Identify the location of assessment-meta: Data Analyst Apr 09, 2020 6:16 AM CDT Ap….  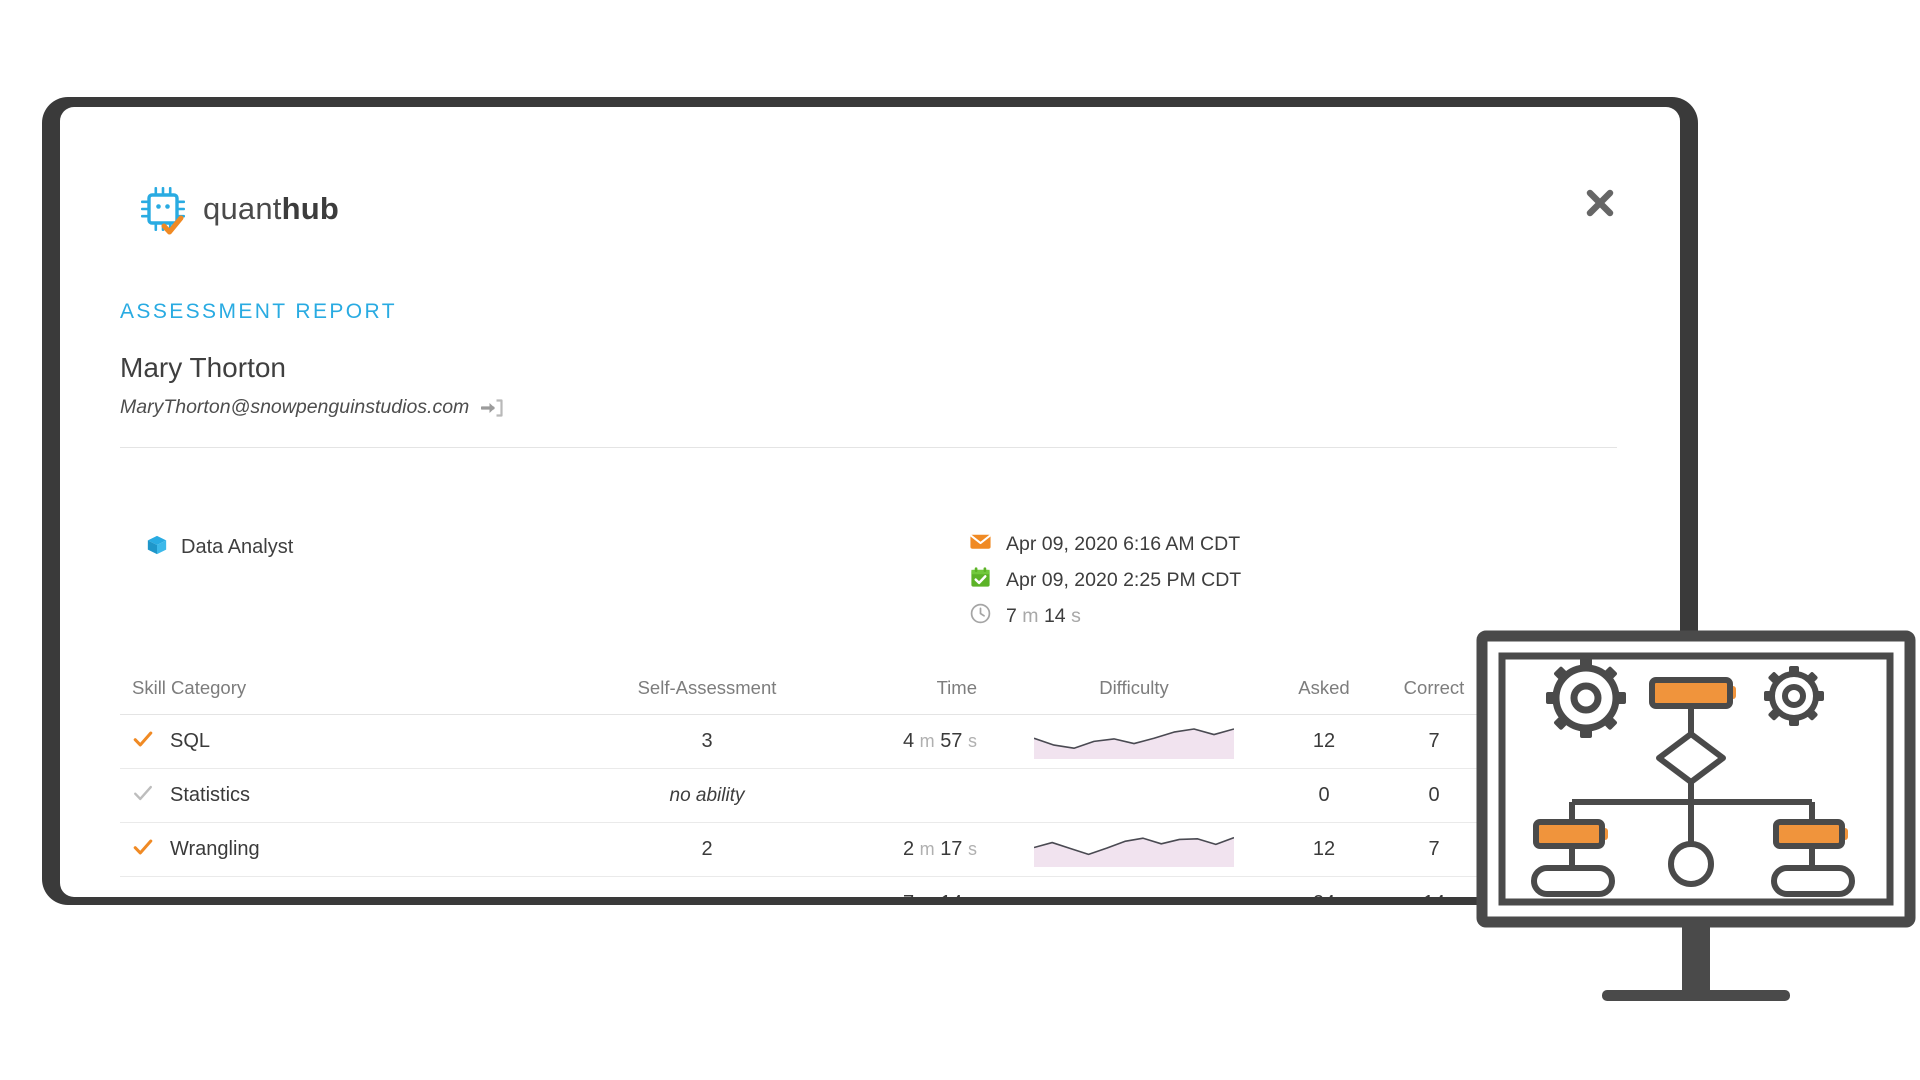
(868, 549).